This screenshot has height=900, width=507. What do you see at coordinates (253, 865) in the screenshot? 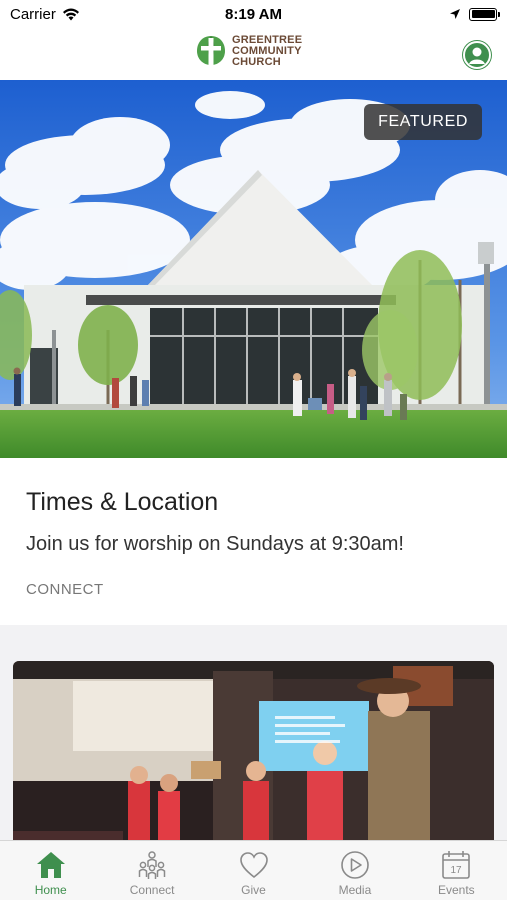
I see `heart-icon` at bounding box center [253, 865].